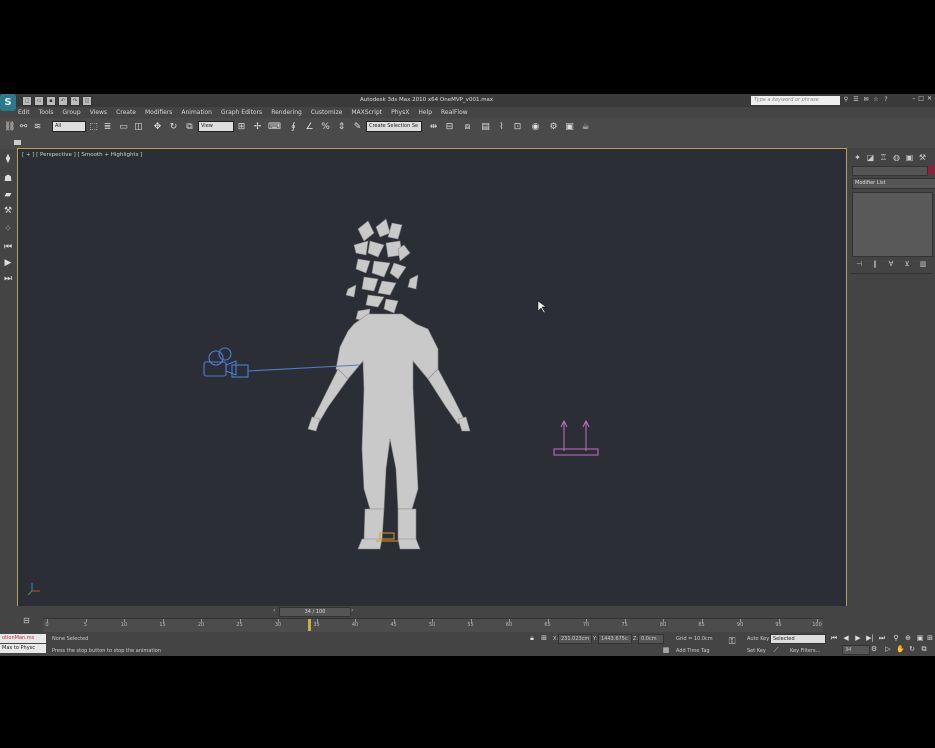 The height and width of the screenshot is (748, 935). I want to click on unlink-icon: ⚯, so click(23, 127).